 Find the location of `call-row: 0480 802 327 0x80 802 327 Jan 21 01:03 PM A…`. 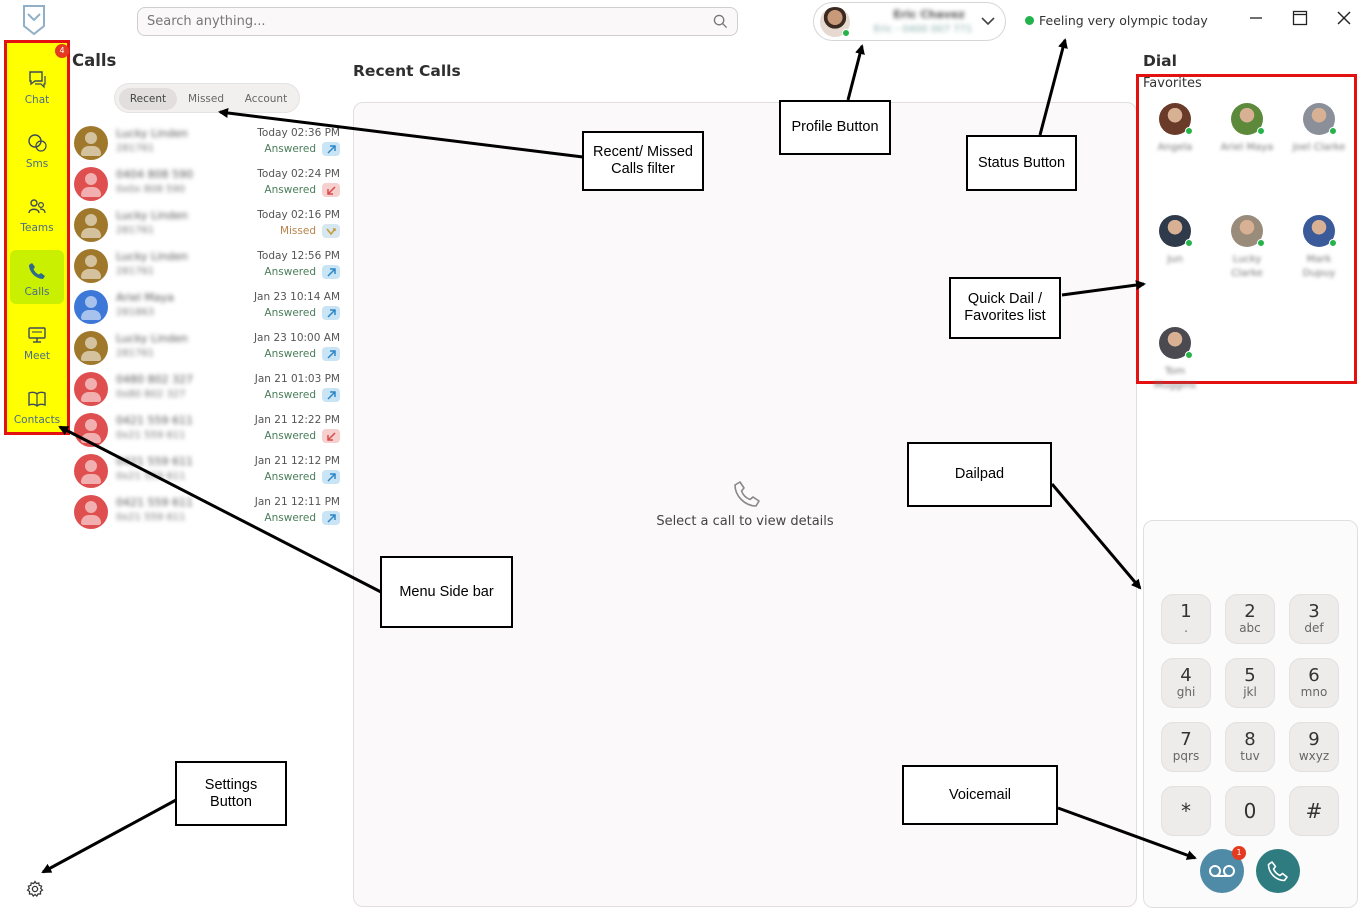

call-row: 0480 802 327 0x80 802 327 Jan 21 01:03 PM A… is located at coordinates (209, 392).